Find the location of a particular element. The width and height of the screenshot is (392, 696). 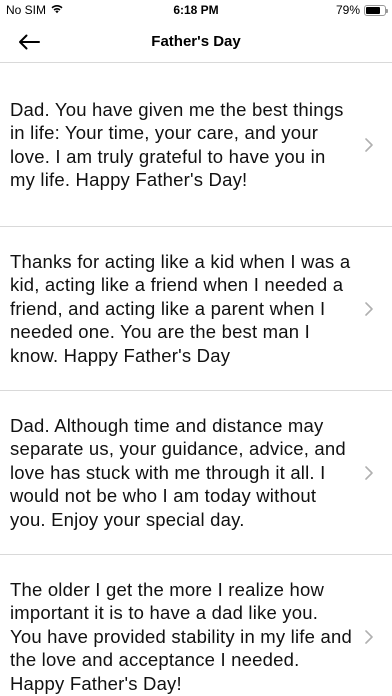

battery-icon is located at coordinates (376, 10).